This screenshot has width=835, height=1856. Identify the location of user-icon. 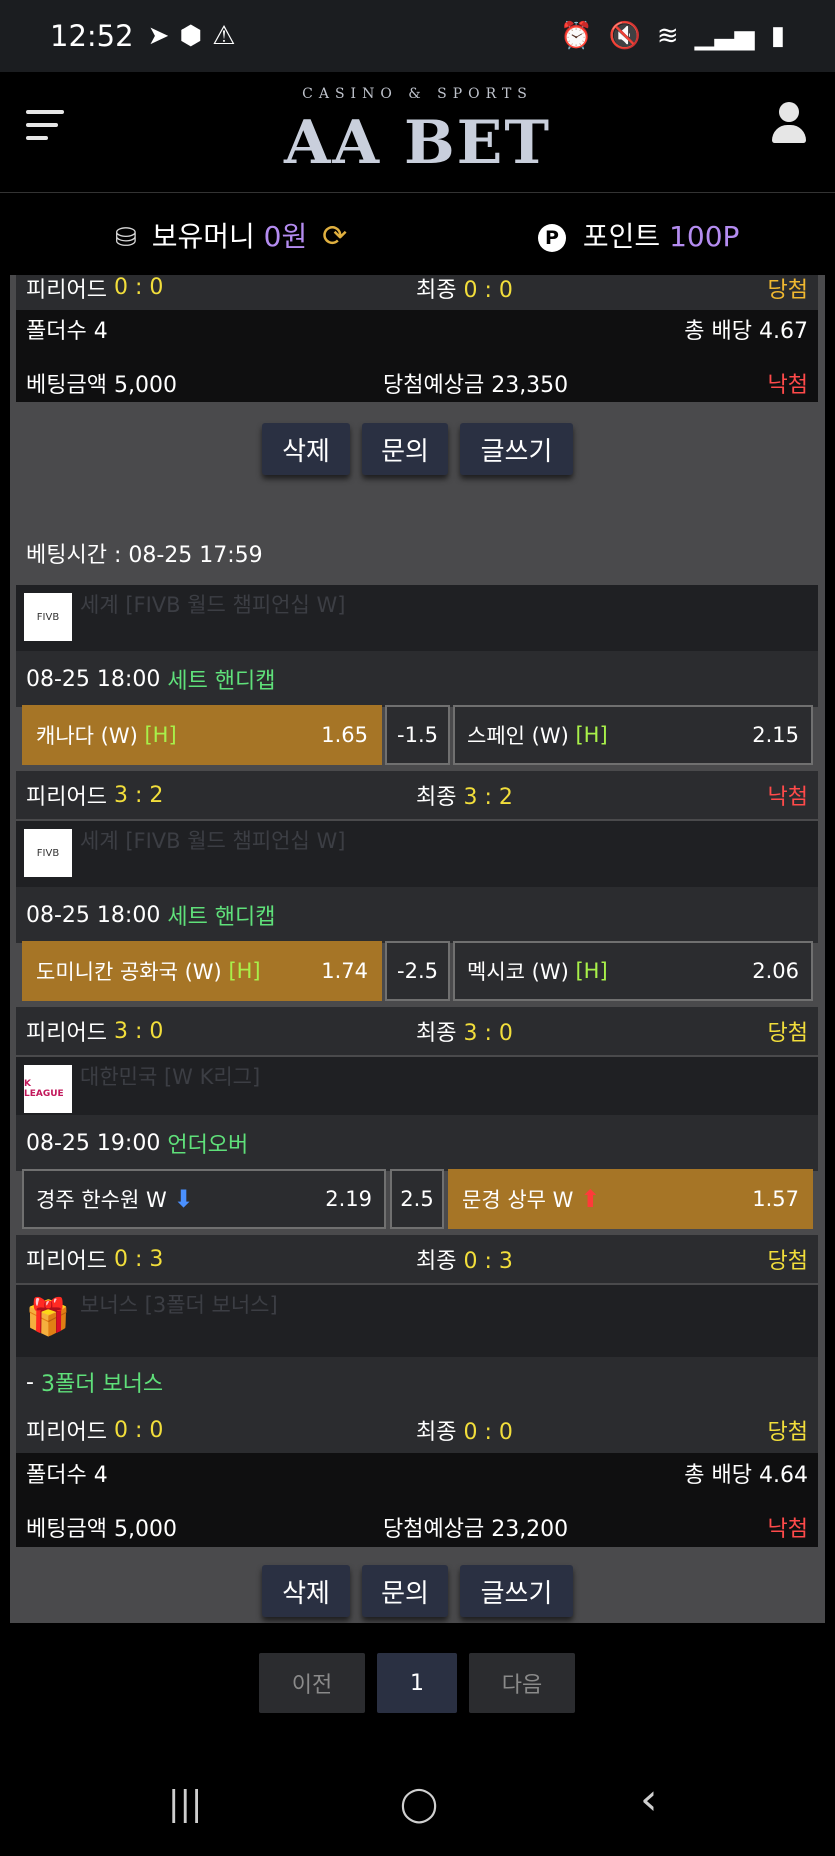
(789, 123).